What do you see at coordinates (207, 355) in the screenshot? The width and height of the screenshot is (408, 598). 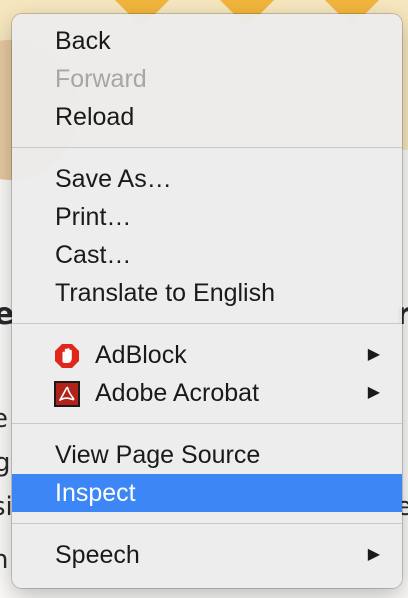 I see `menu-item-adblock: AdBlock ▶` at bounding box center [207, 355].